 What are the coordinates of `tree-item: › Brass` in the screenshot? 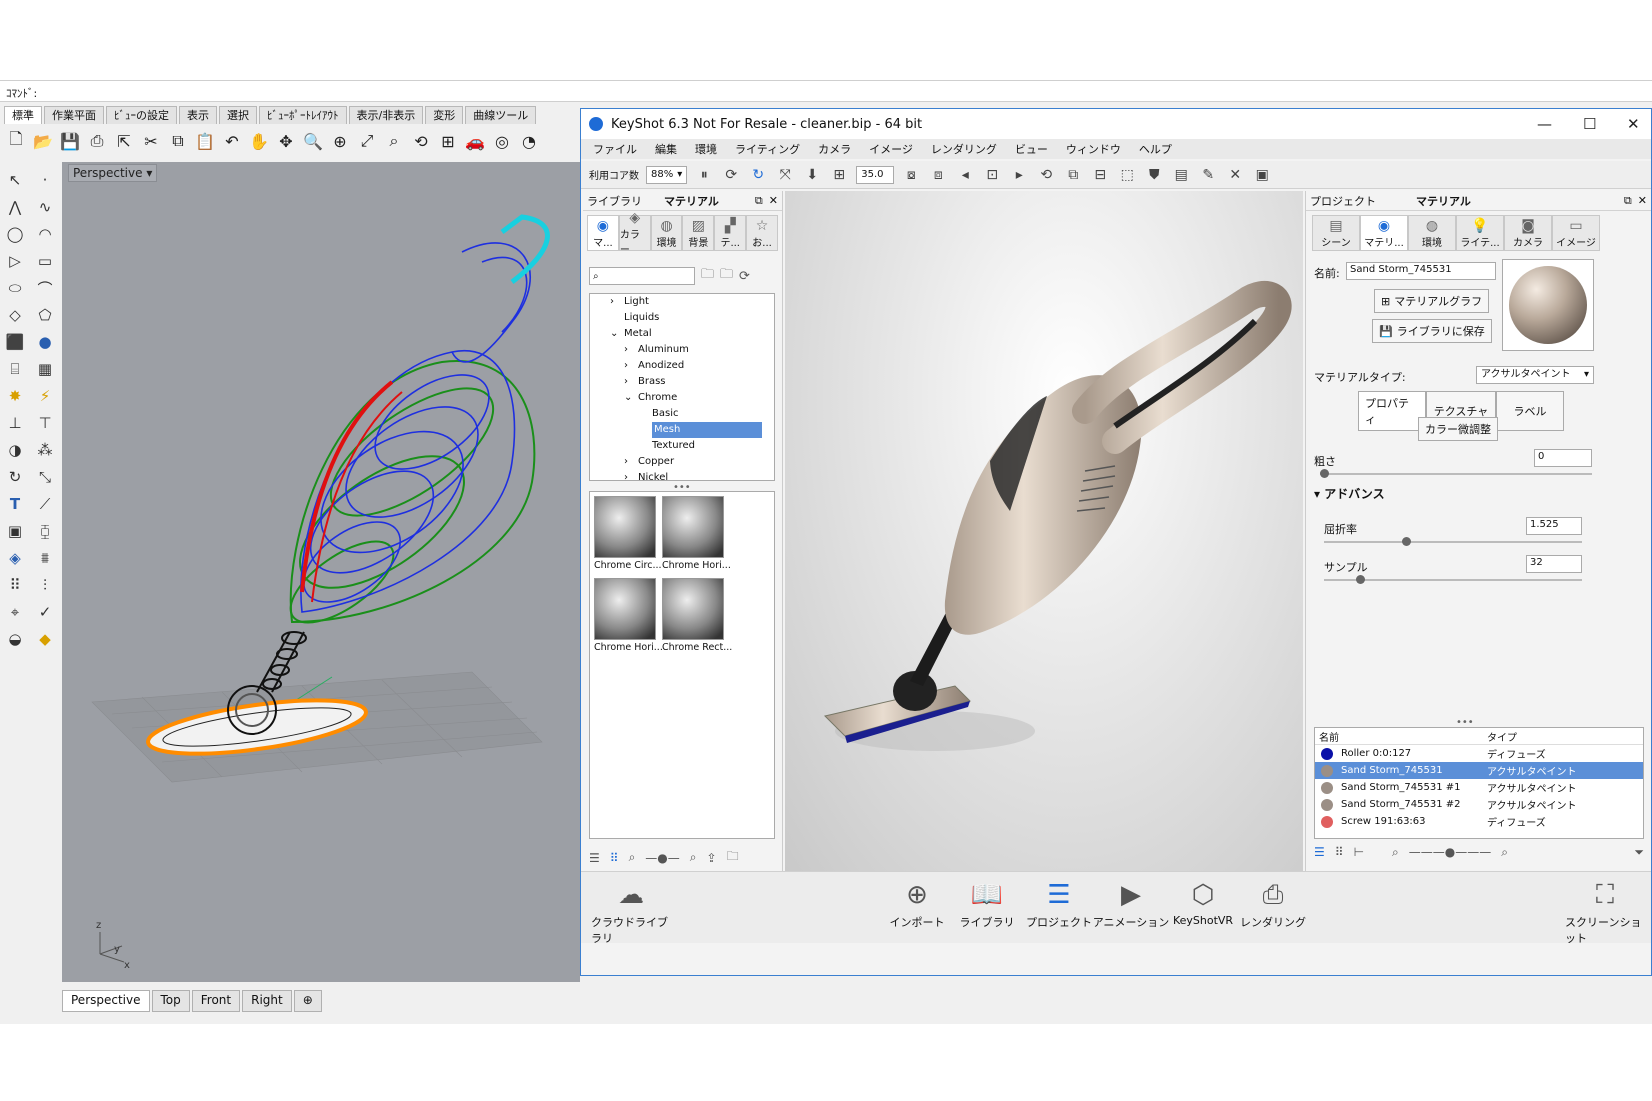 It's located at (682, 382).